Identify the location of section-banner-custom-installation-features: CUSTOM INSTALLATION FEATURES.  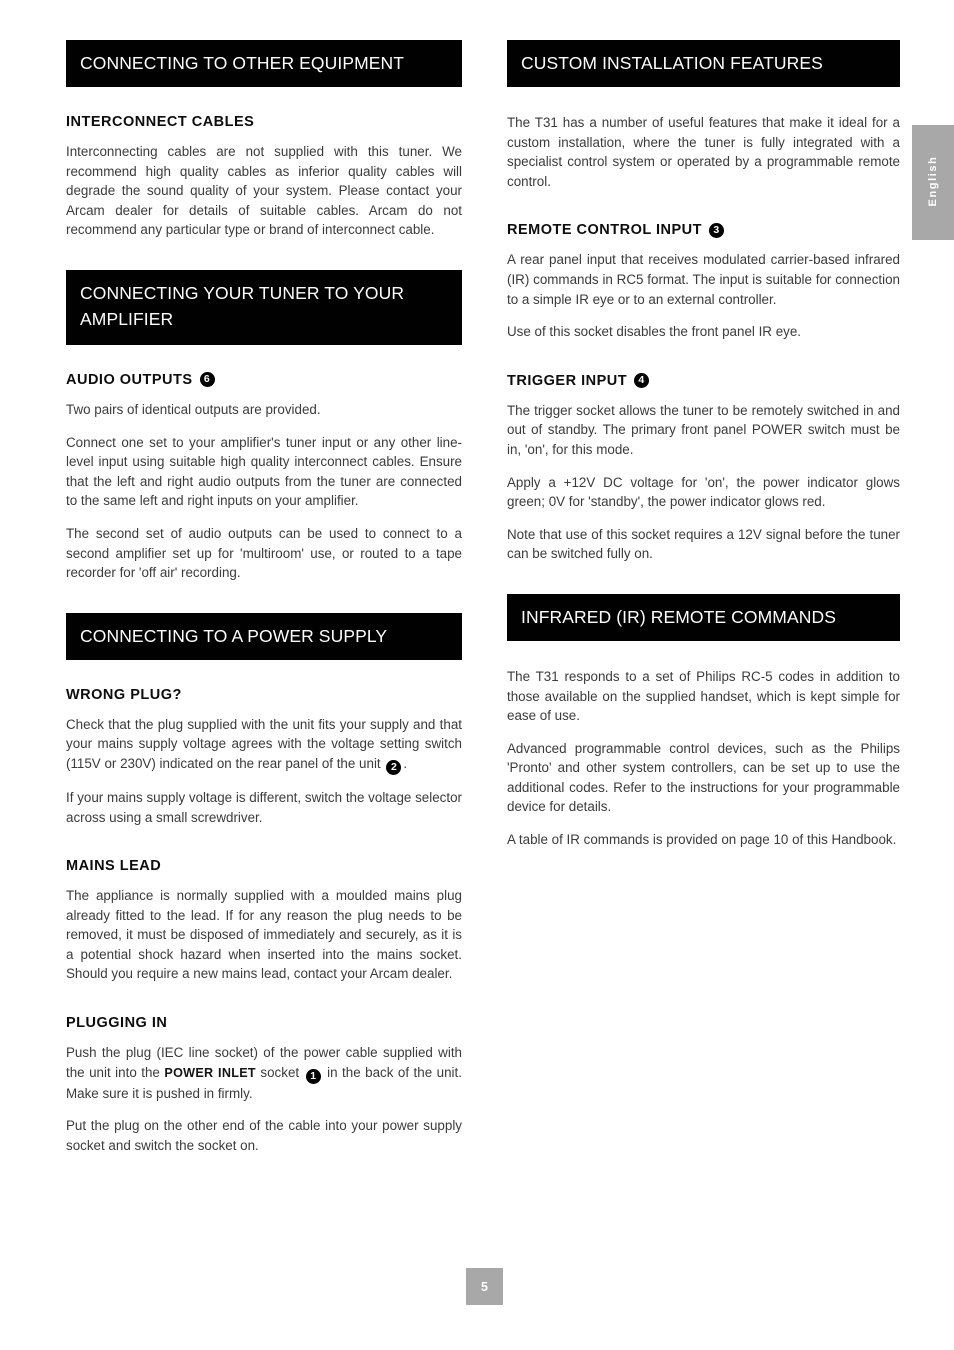
(703, 63).